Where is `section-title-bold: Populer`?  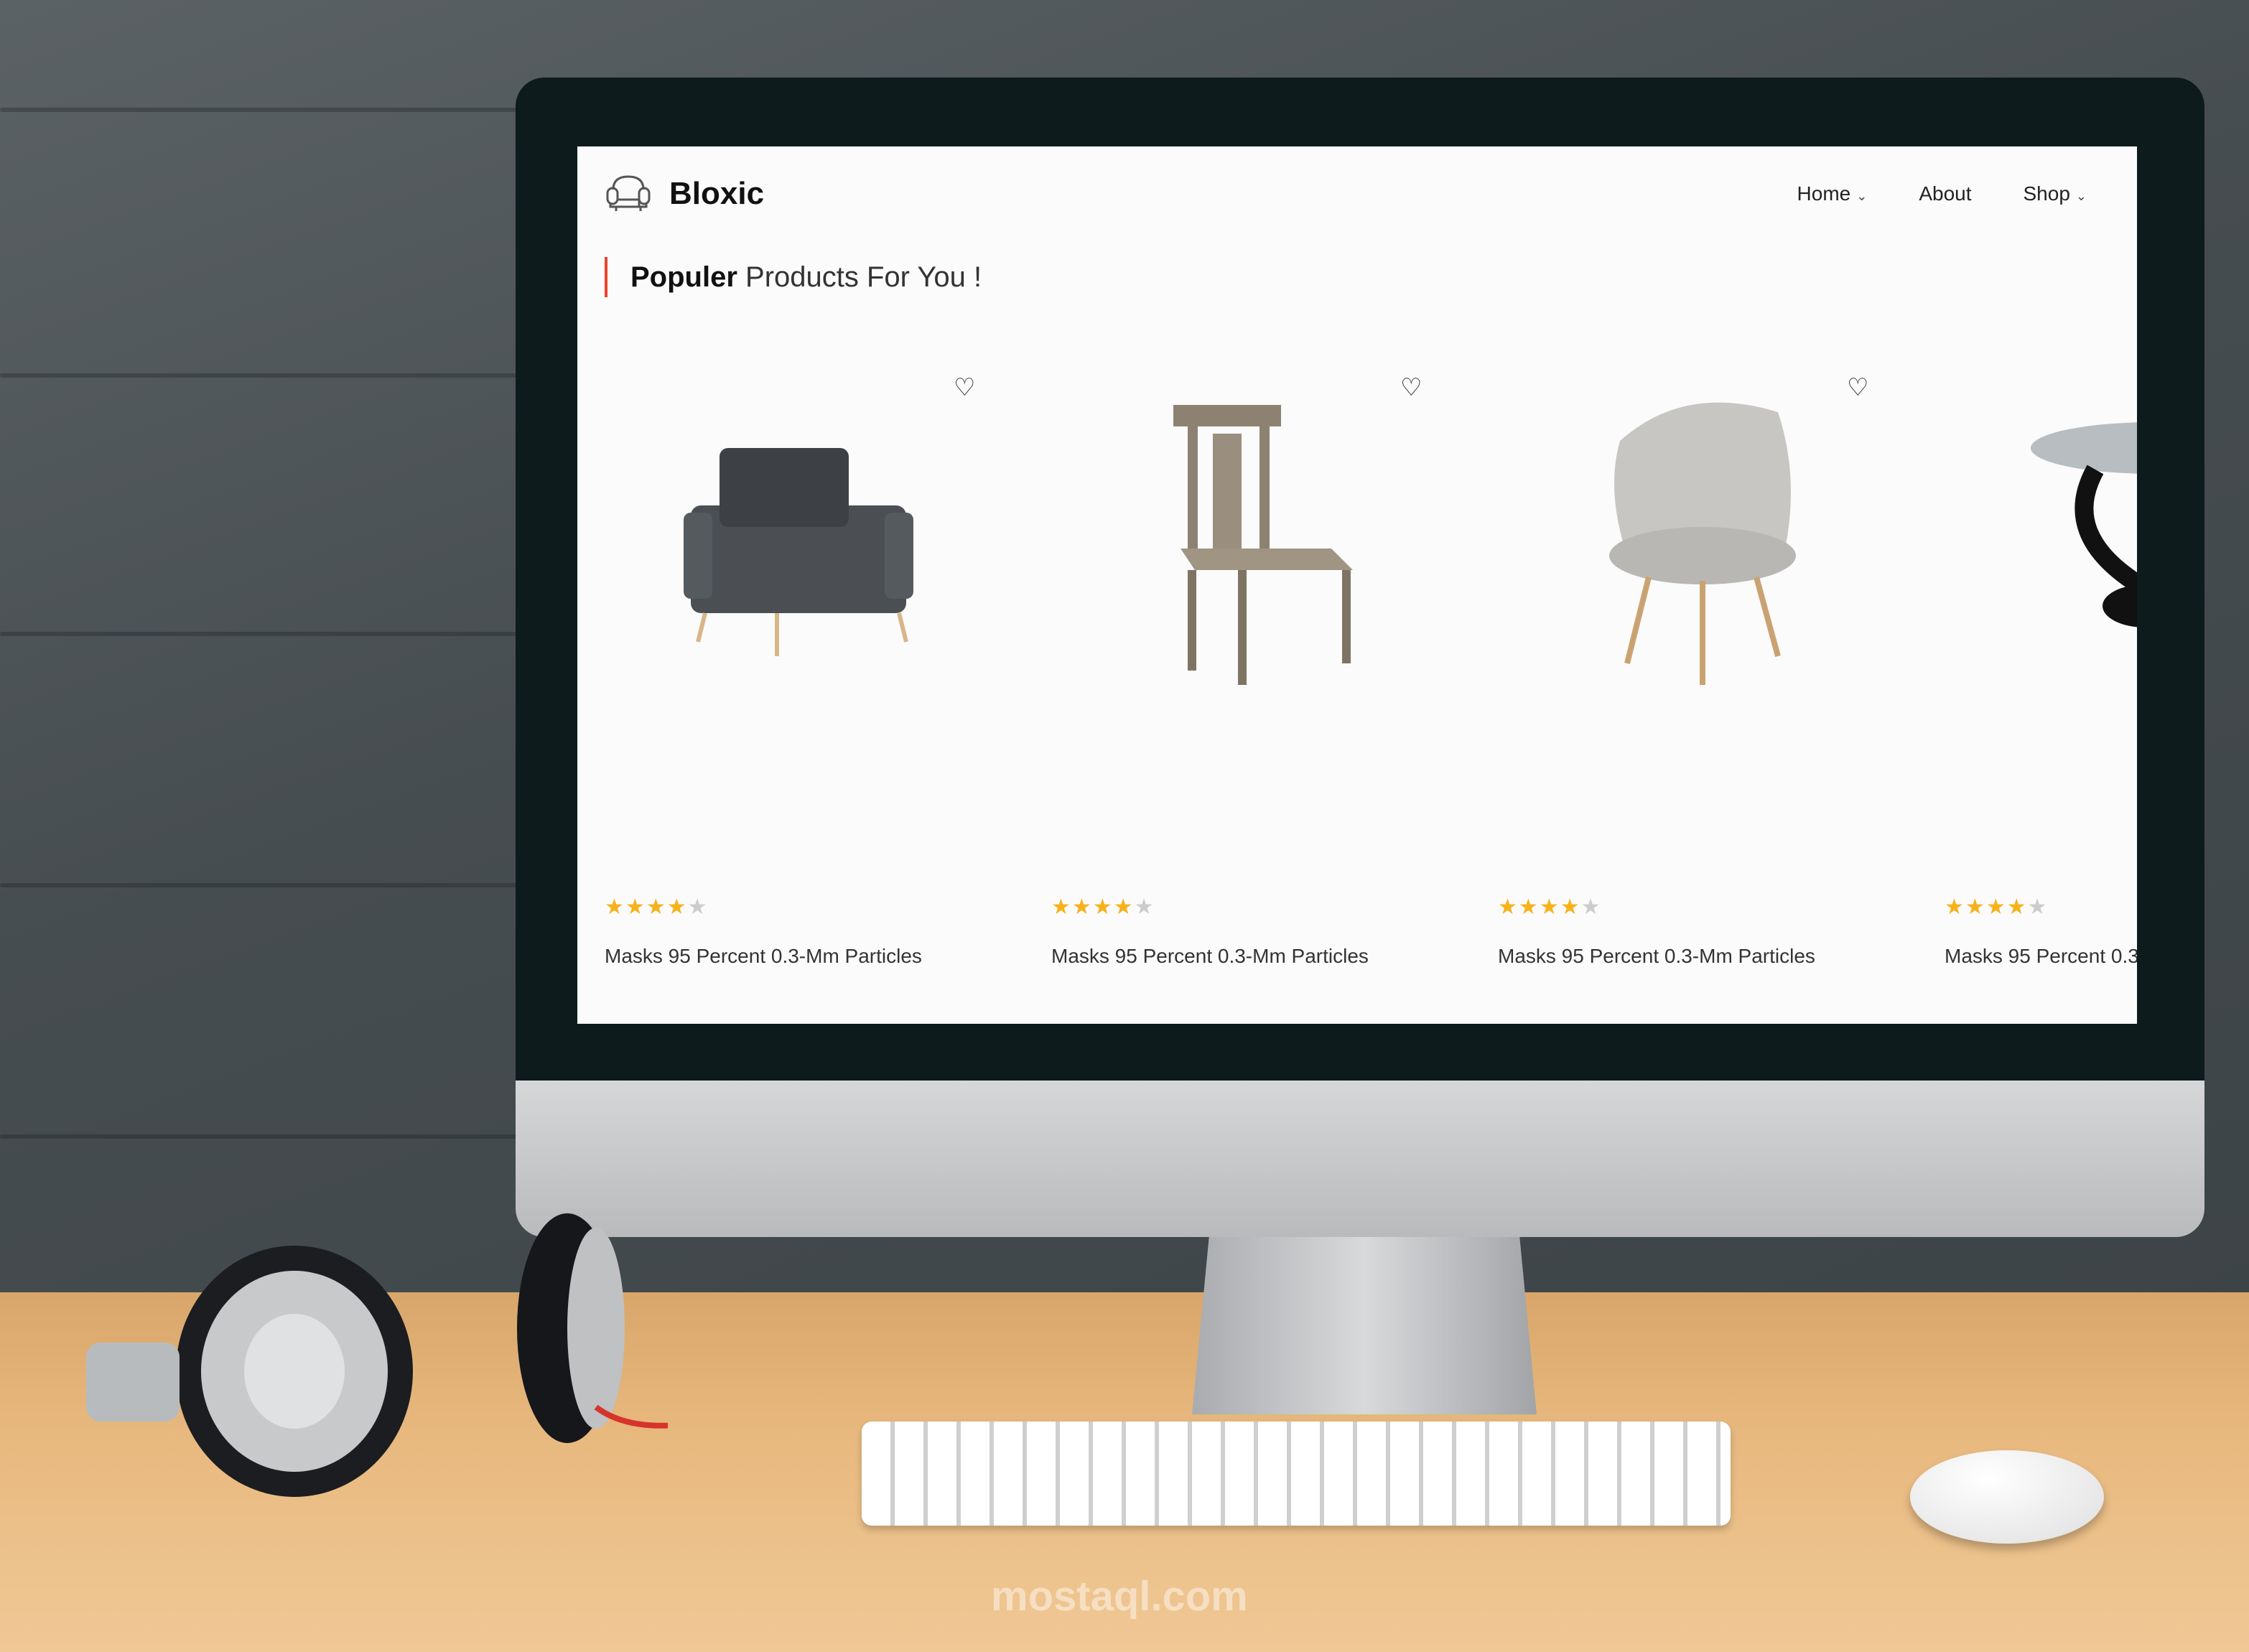 section-title-bold: Populer is located at coordinates (683, 277).